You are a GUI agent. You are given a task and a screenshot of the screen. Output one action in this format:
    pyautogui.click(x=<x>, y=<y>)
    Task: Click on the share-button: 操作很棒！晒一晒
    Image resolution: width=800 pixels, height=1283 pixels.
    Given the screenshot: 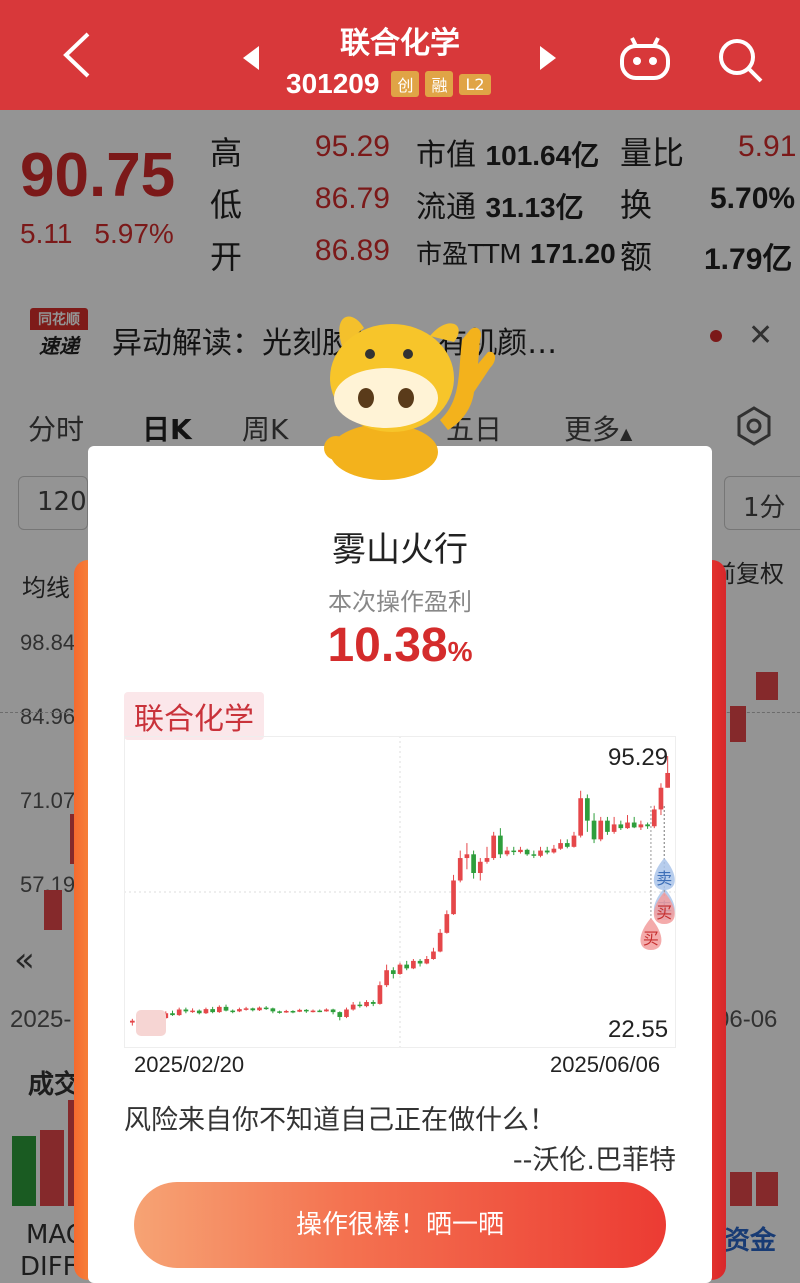 What is the action you would take?
    pyautogui.click(x=400, y=1225)
    